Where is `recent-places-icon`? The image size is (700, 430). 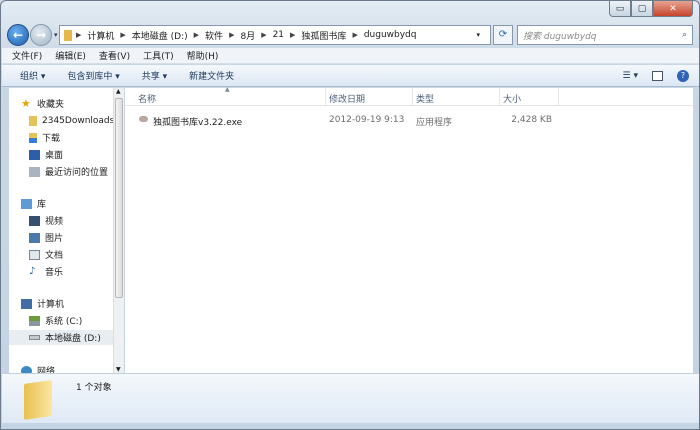 recent-places-icon is located at coordinates (34, 171).